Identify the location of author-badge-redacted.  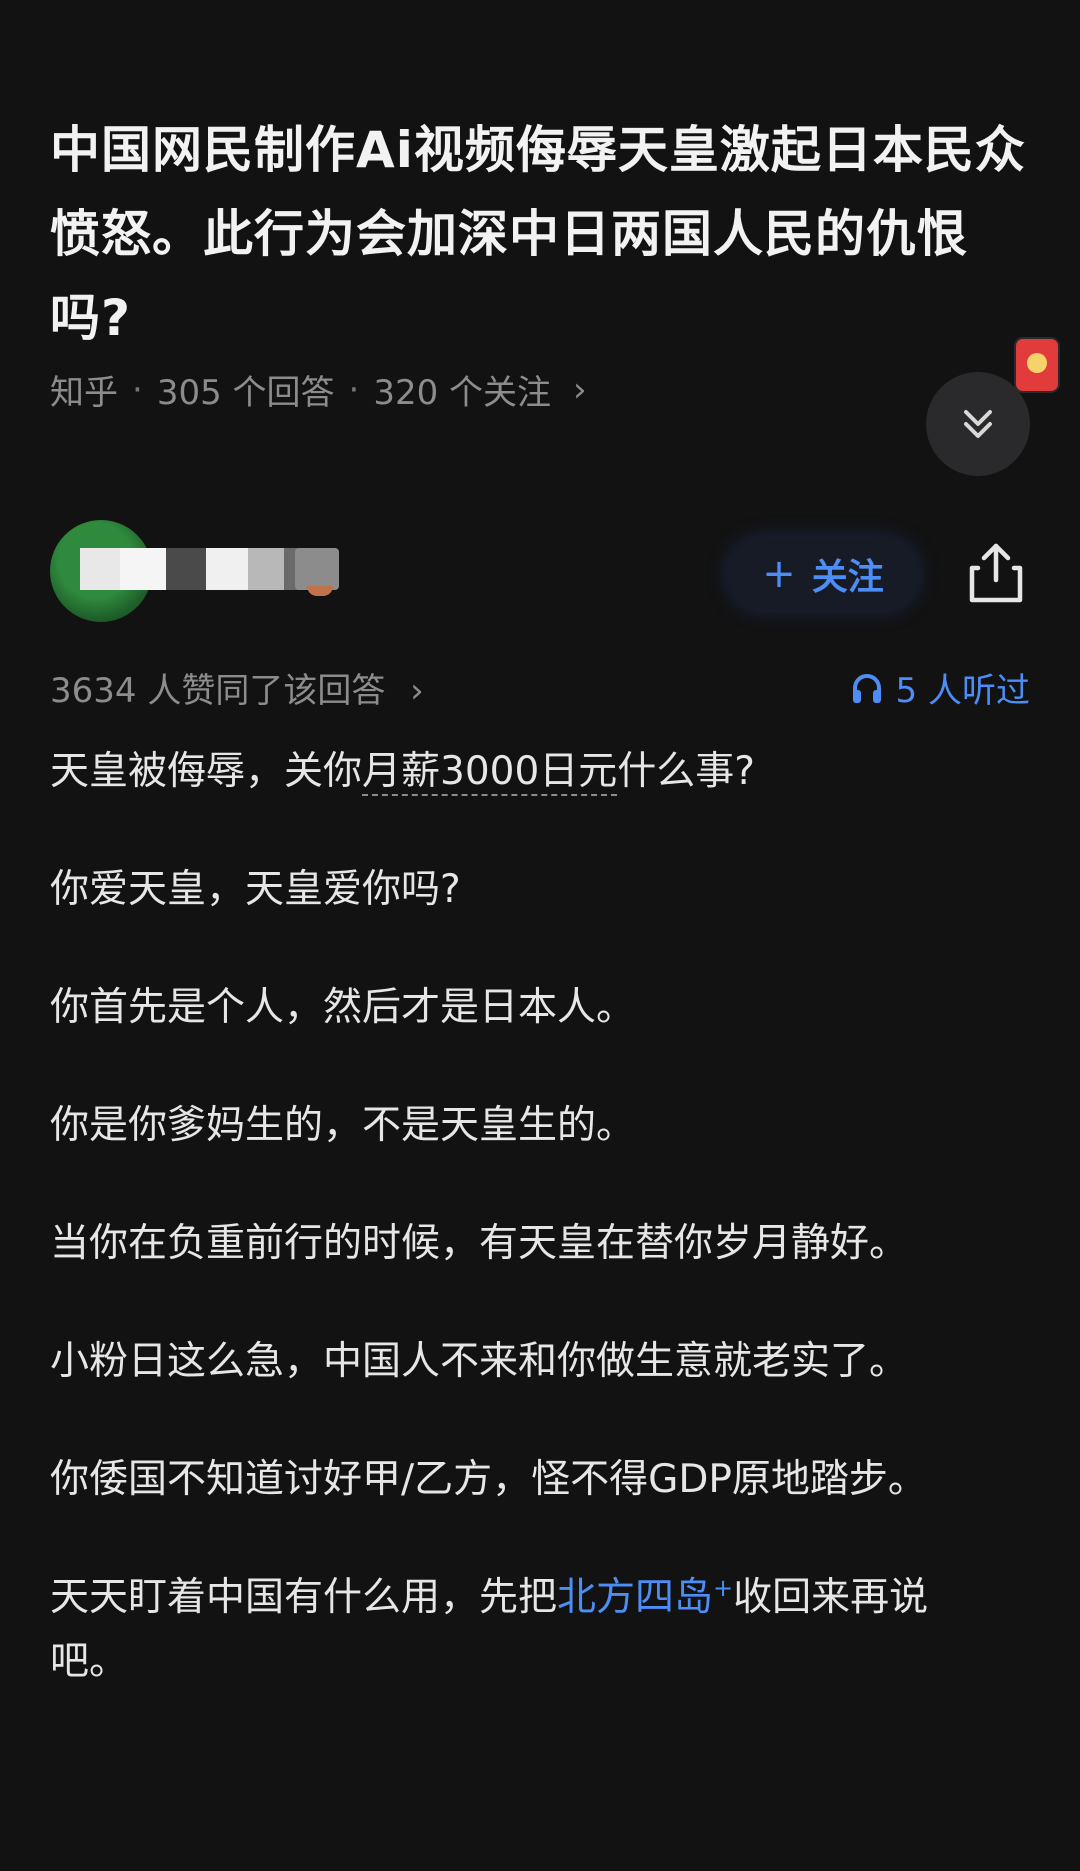
(317, 572).